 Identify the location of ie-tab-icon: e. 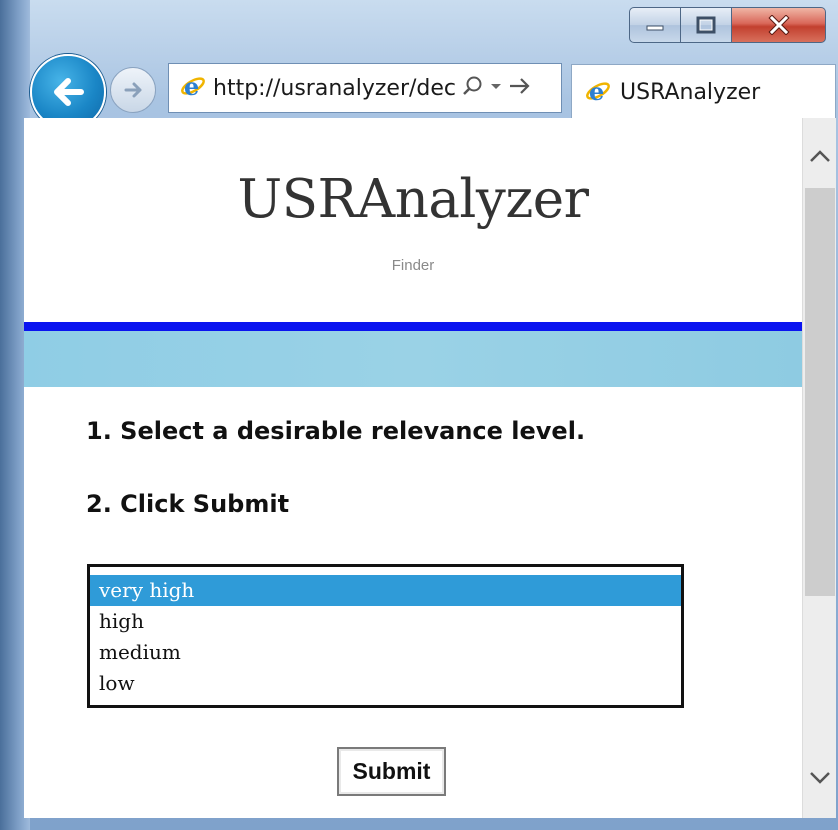
(597, 93).